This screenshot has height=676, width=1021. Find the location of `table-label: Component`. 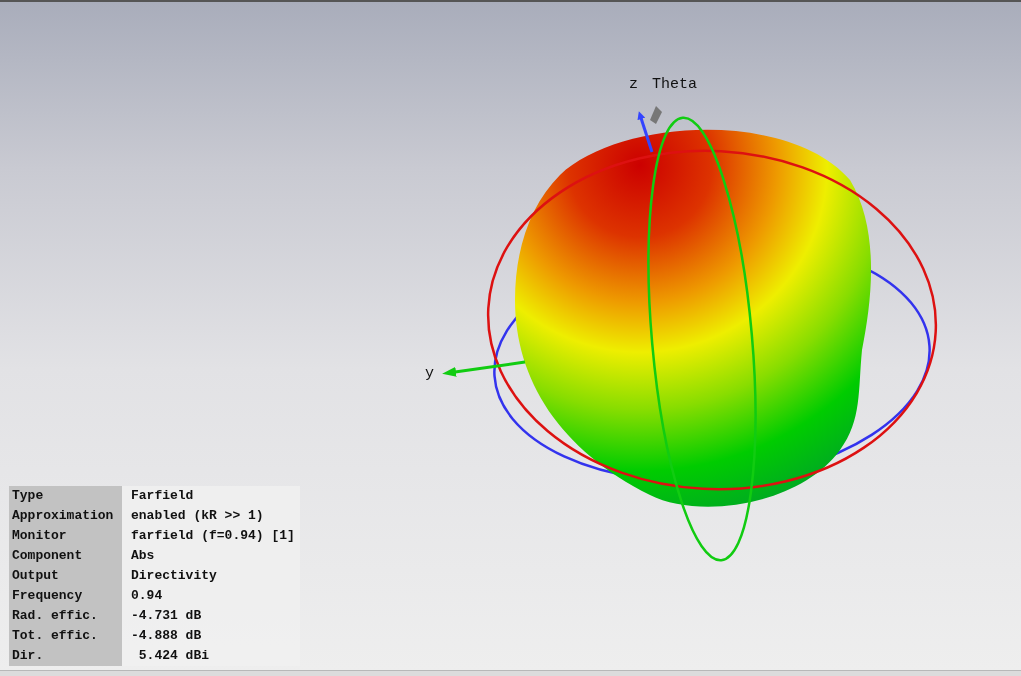

table-label: Component is located at coordinates (65, 556).